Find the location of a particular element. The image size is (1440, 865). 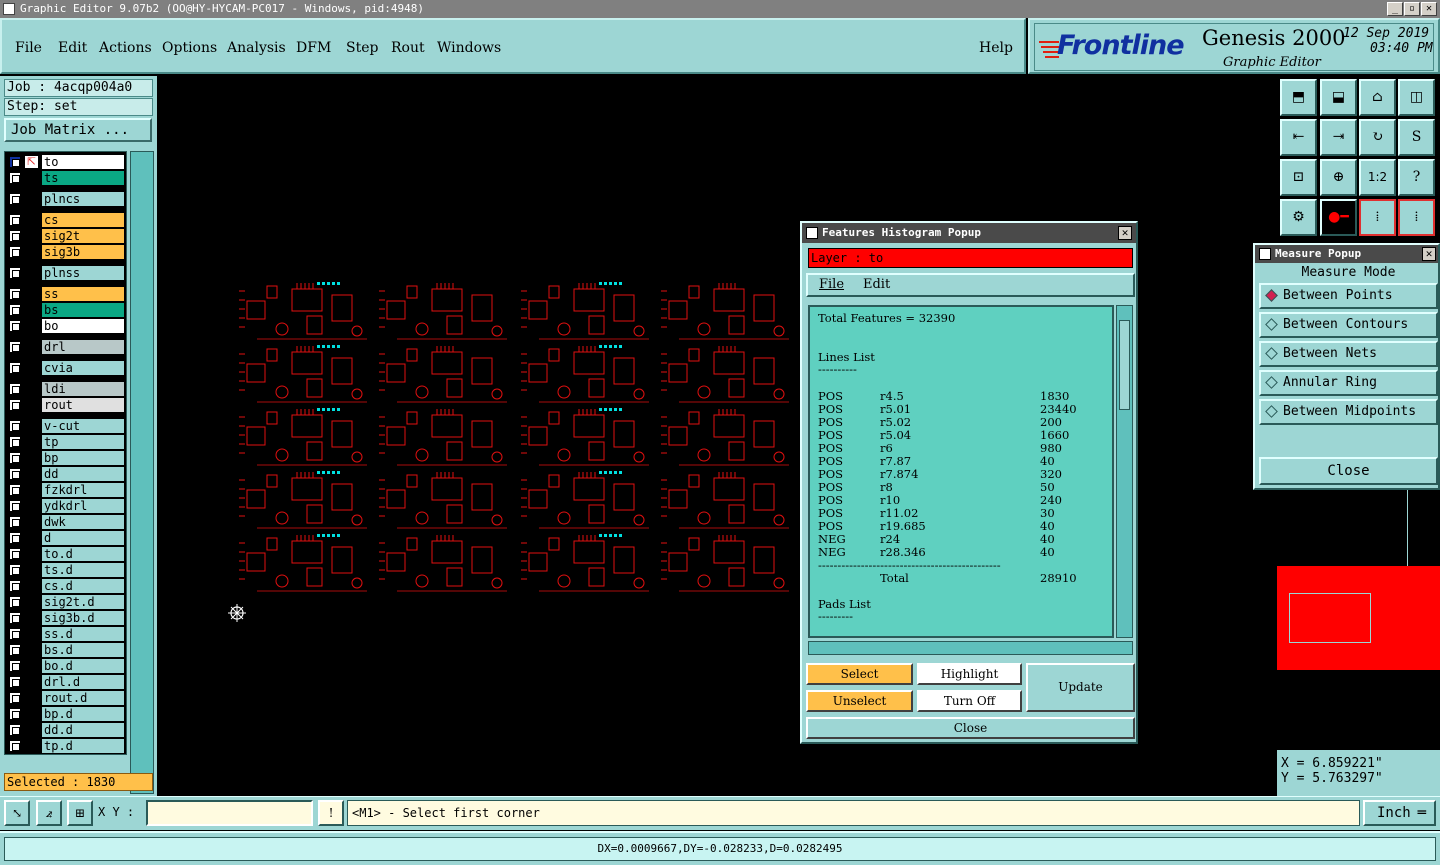

pan-right-icon: ⇥ is located at coordinates (1338, 137).